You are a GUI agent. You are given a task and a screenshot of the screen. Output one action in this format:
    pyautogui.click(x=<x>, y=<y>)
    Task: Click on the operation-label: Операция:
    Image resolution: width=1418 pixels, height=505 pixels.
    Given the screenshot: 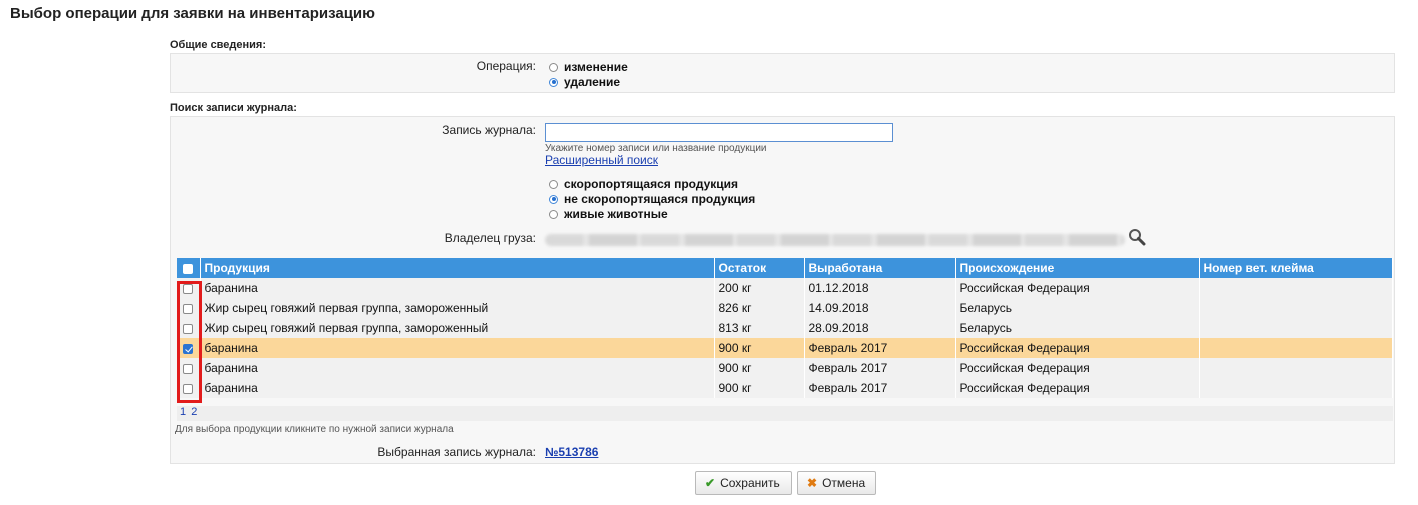 What is the action you would take?
    pyautogui.click(x=506, y=66)
    